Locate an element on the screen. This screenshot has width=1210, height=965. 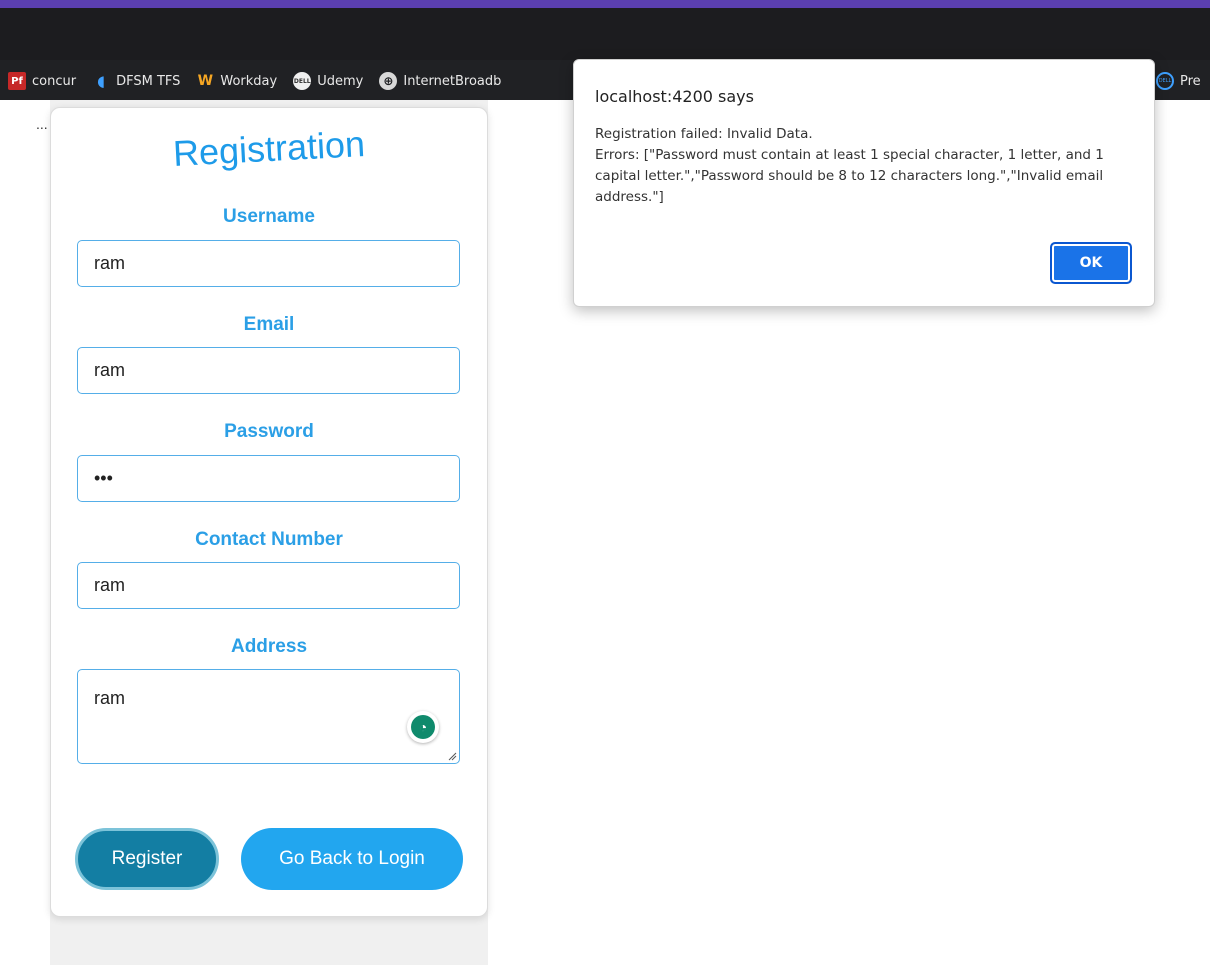
username-label: Username is located at coordinates (269, 216).